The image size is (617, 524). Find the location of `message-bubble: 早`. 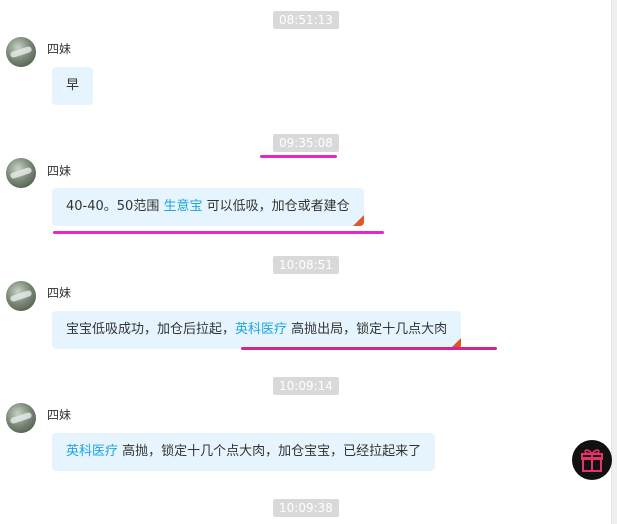

message-bubble: 早 is located at coordinates (73, 86).